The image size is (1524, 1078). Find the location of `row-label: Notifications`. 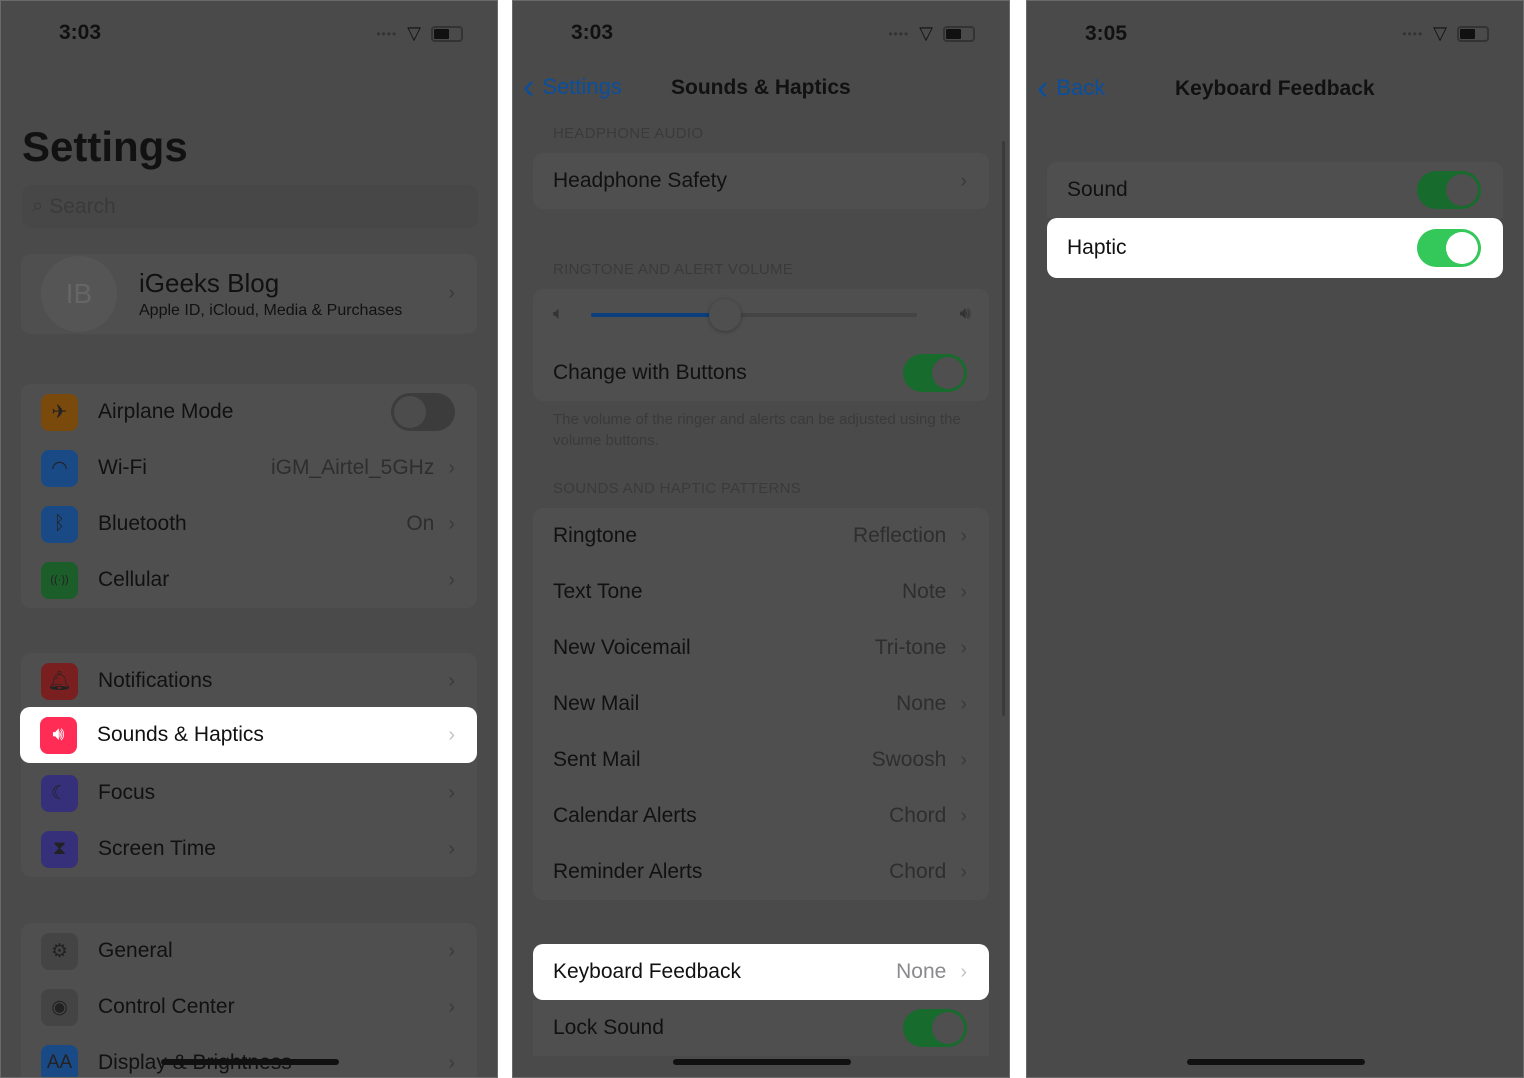

row-label: Notifications is located at coordinates (155, 680).